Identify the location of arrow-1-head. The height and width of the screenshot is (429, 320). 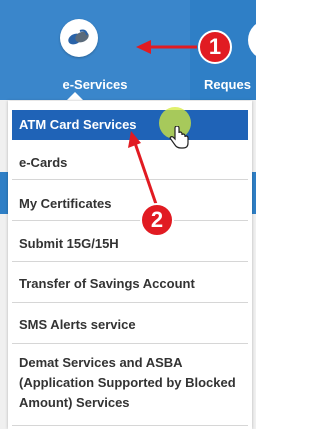
(143, 47).